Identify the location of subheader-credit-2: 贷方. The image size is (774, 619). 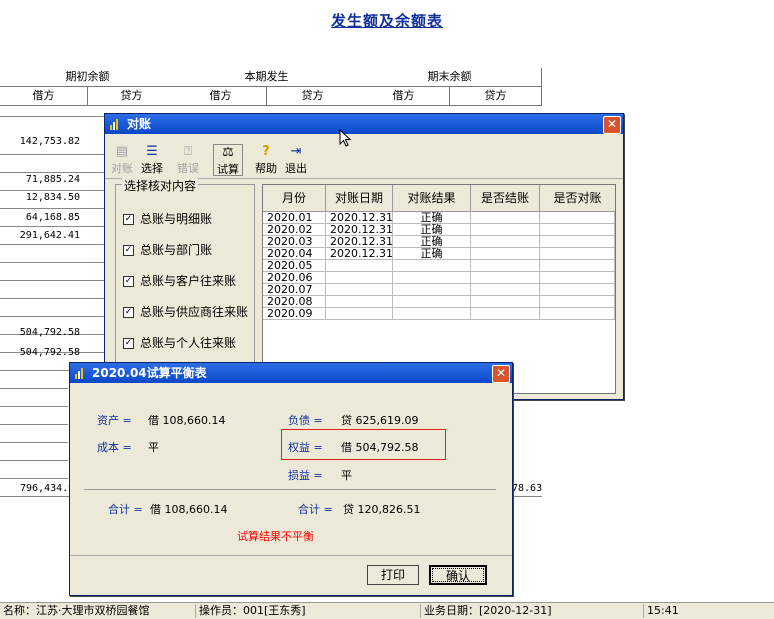
(313, 96).